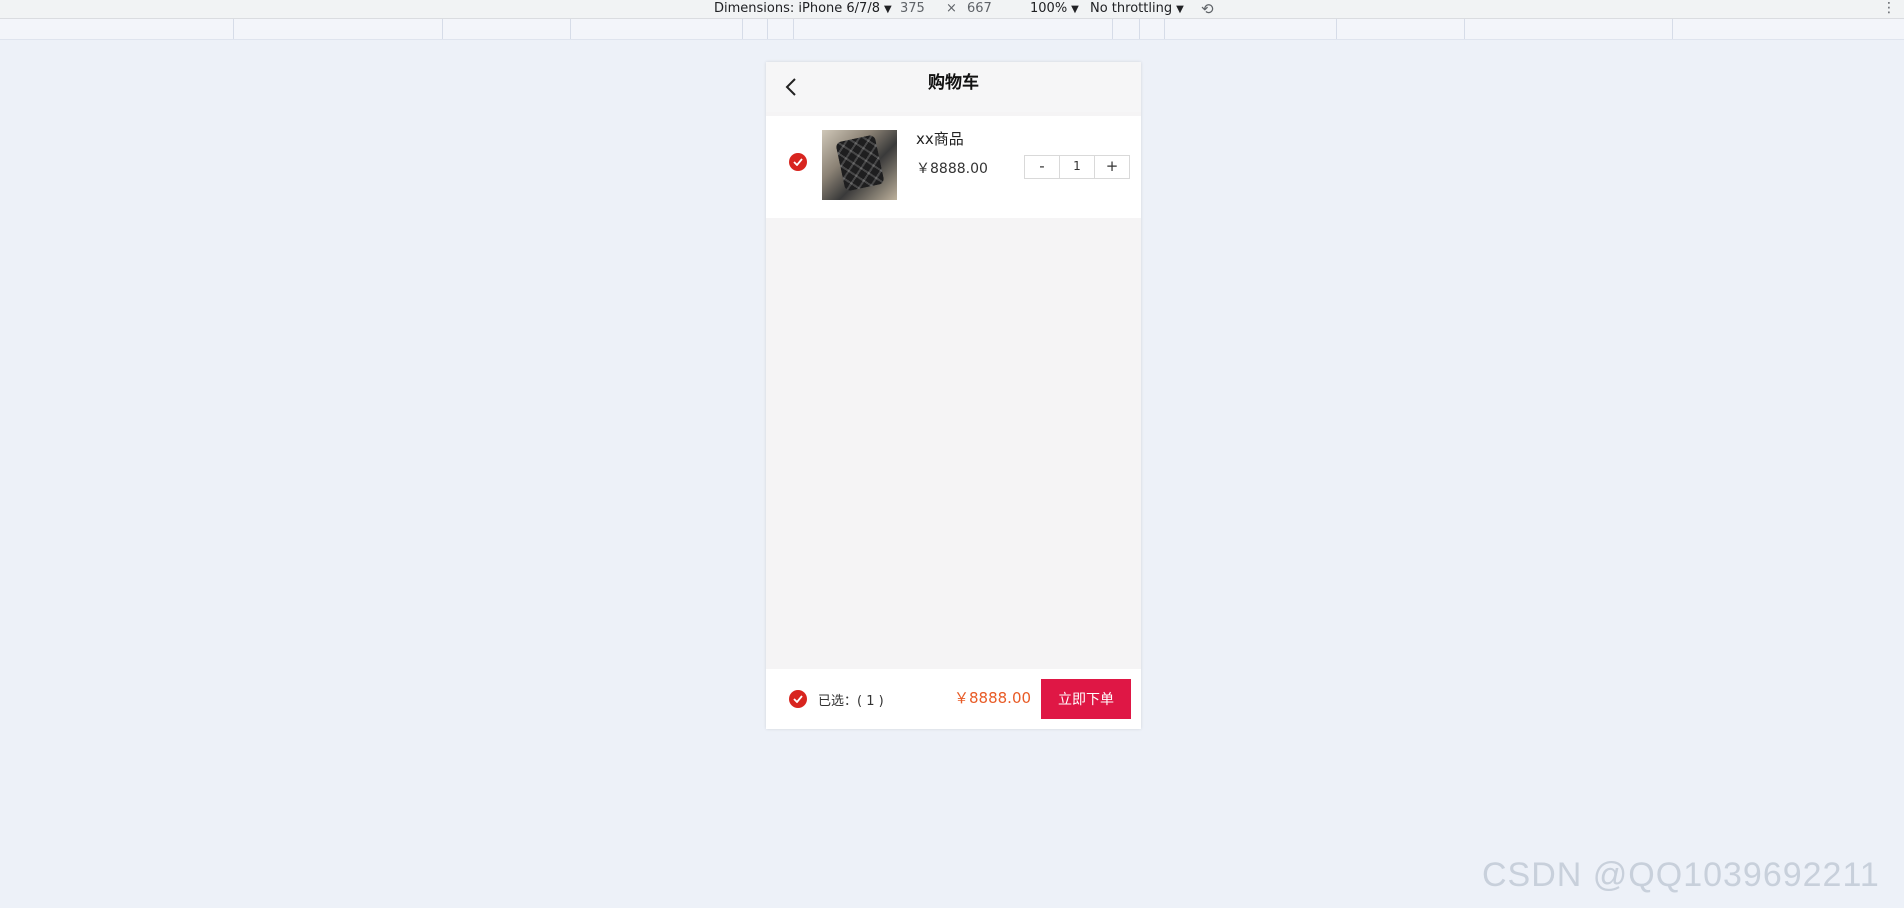  I want to click on checkout-bar: 已选：( 1 ) ￥8888.00 立即下单, so click(953, 699).